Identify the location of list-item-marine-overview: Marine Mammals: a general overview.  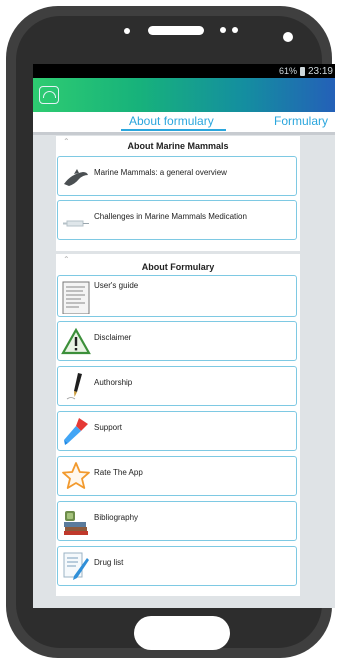
(177, 176).